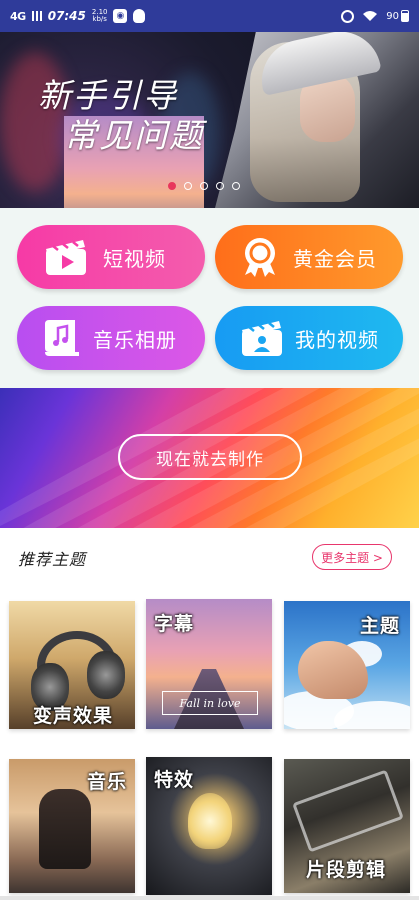 The height and width of the screenshot is (900, 419). I want to click on film-strip-image, so click(348, 811).